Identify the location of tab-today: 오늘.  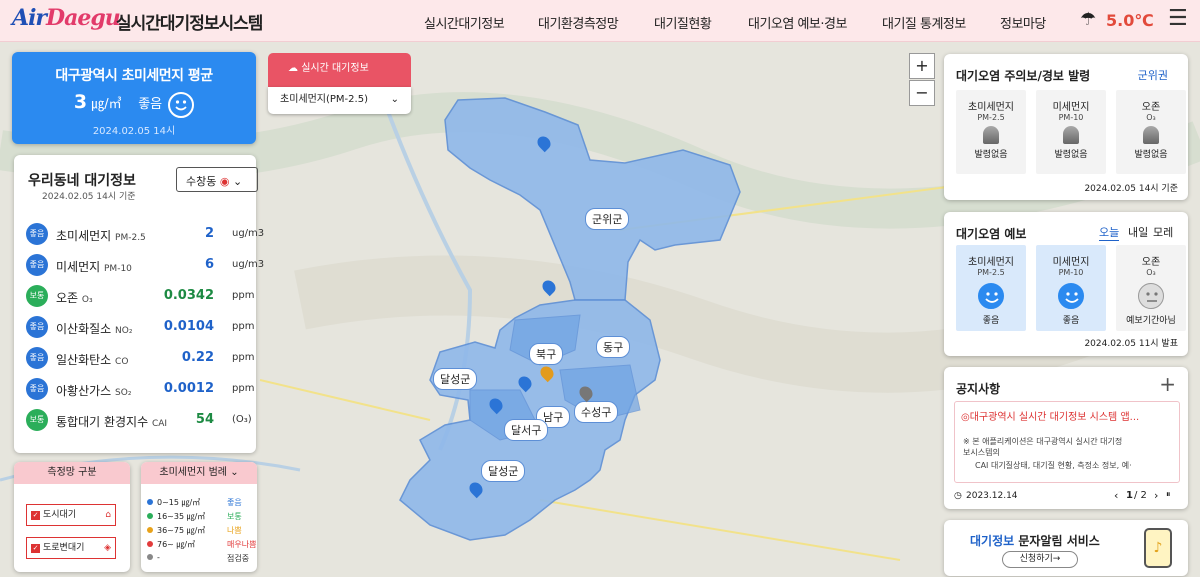
(1109, 232).